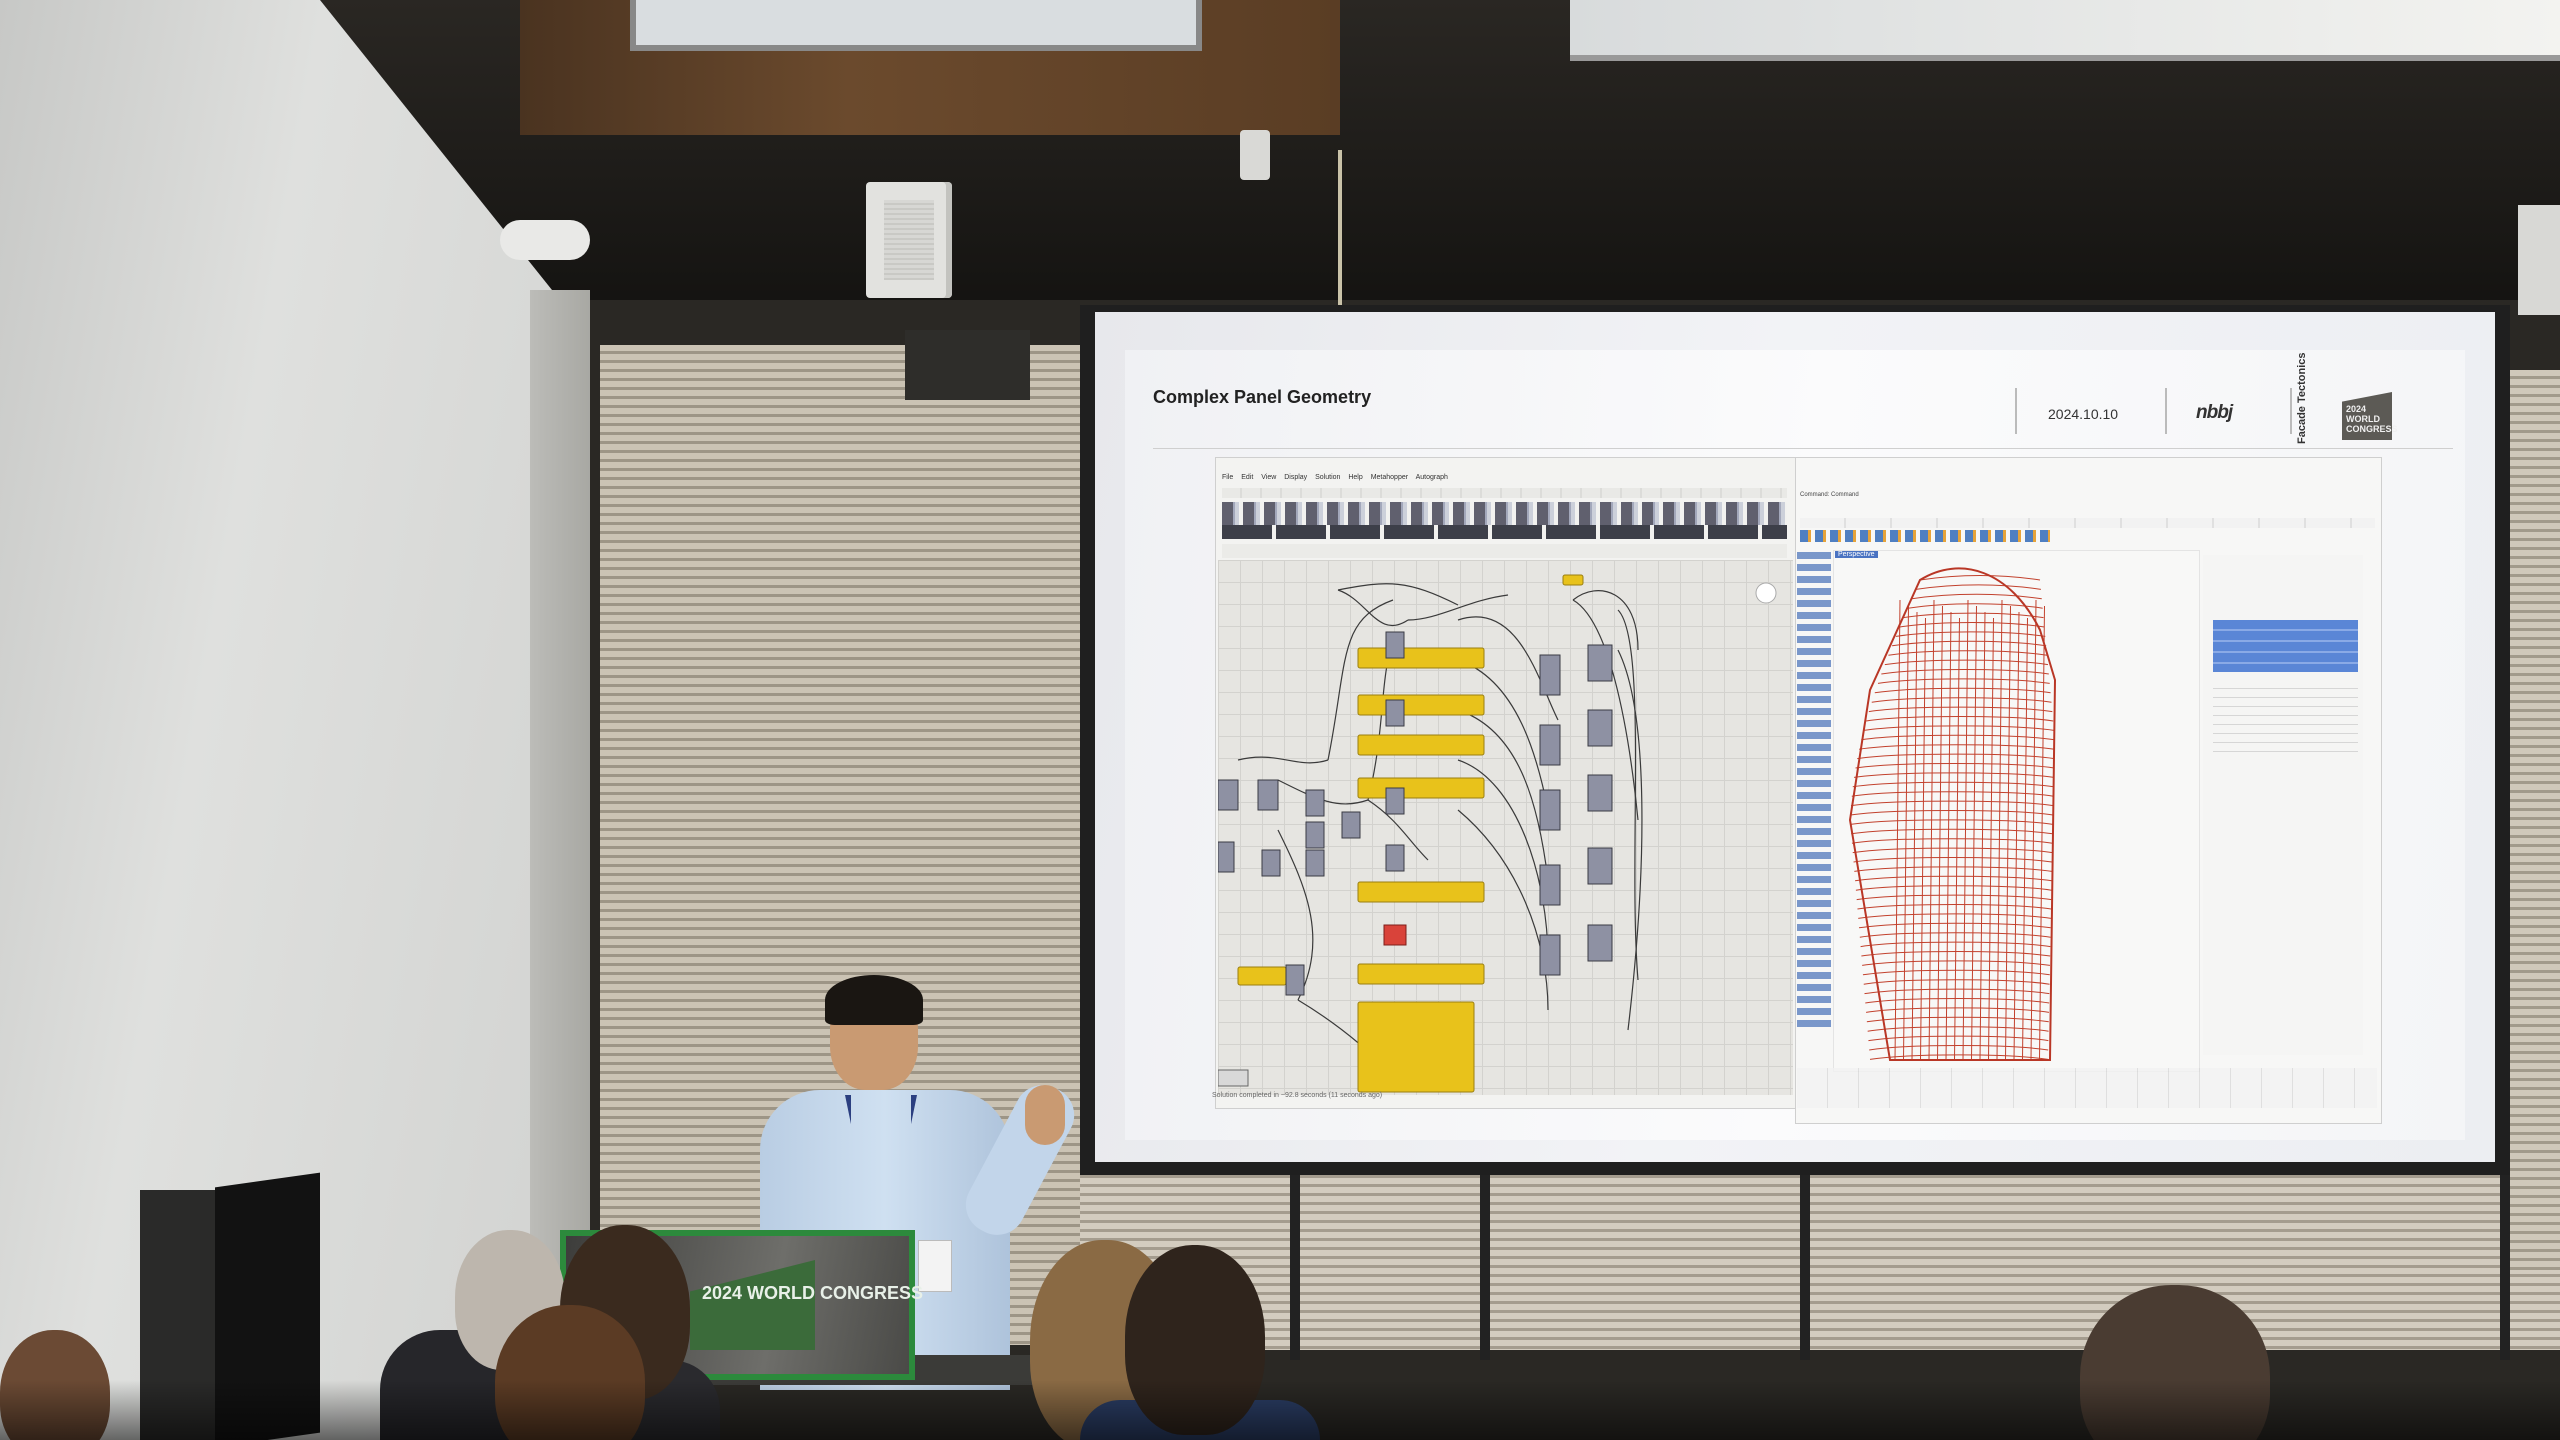 This screenshot has height=1440, width=2560. Describe the element at coordinates (2087, 523) in the screenshot. I see `rhino-toolbar-tabs` at that location.